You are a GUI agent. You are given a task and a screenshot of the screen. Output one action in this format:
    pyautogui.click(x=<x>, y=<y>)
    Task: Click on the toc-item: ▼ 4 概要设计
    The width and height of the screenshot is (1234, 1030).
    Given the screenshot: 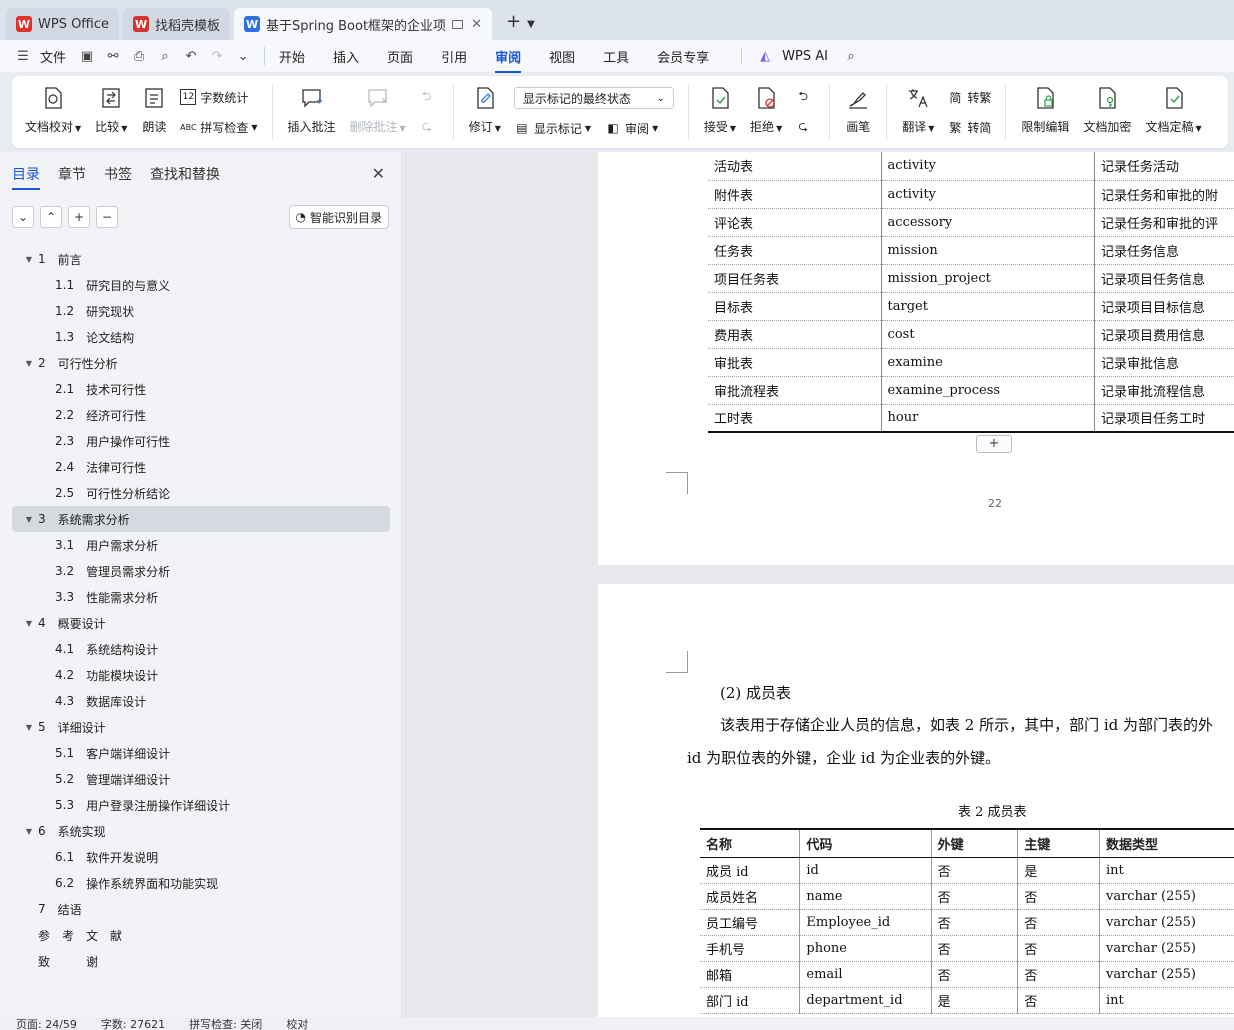 What is the action you would take?
    pyautogui.click(x=201, y=623)
    